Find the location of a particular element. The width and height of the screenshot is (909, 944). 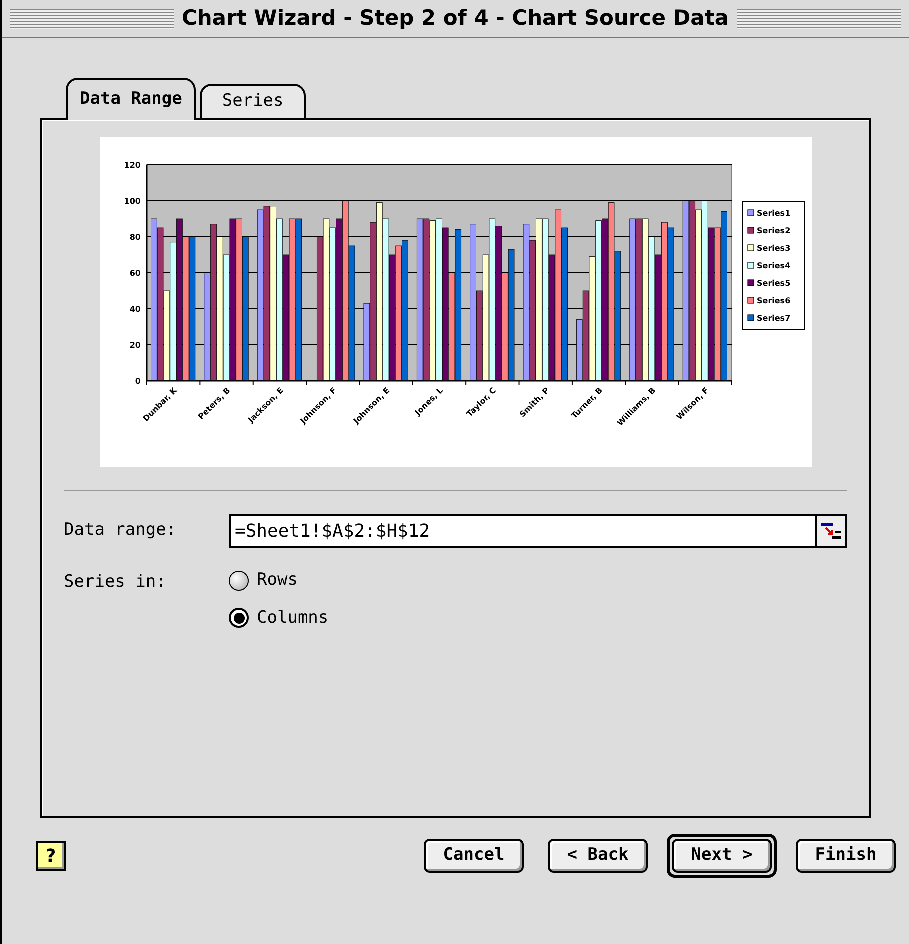

y-tick-label: 120 is located at coordinates (132, 165).